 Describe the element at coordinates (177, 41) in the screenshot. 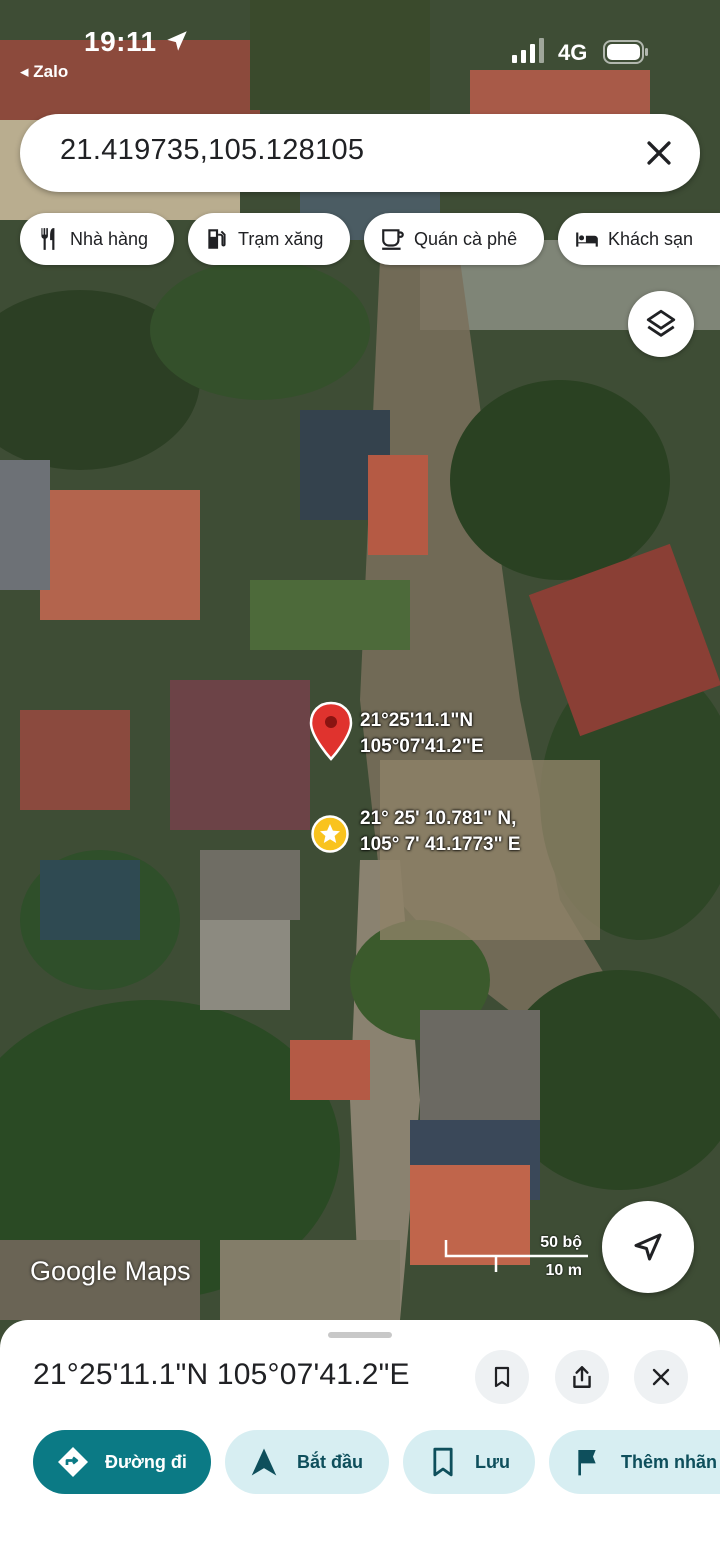

I see `location-arrow-icon` at that location.